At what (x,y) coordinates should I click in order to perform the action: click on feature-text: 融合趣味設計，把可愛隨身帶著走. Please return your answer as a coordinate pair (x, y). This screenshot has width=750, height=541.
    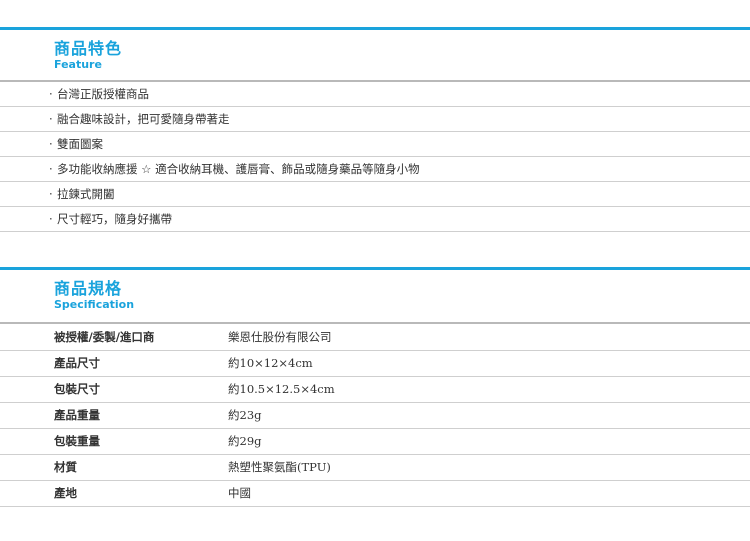
    Looking at the image, I should click on (143, 119).